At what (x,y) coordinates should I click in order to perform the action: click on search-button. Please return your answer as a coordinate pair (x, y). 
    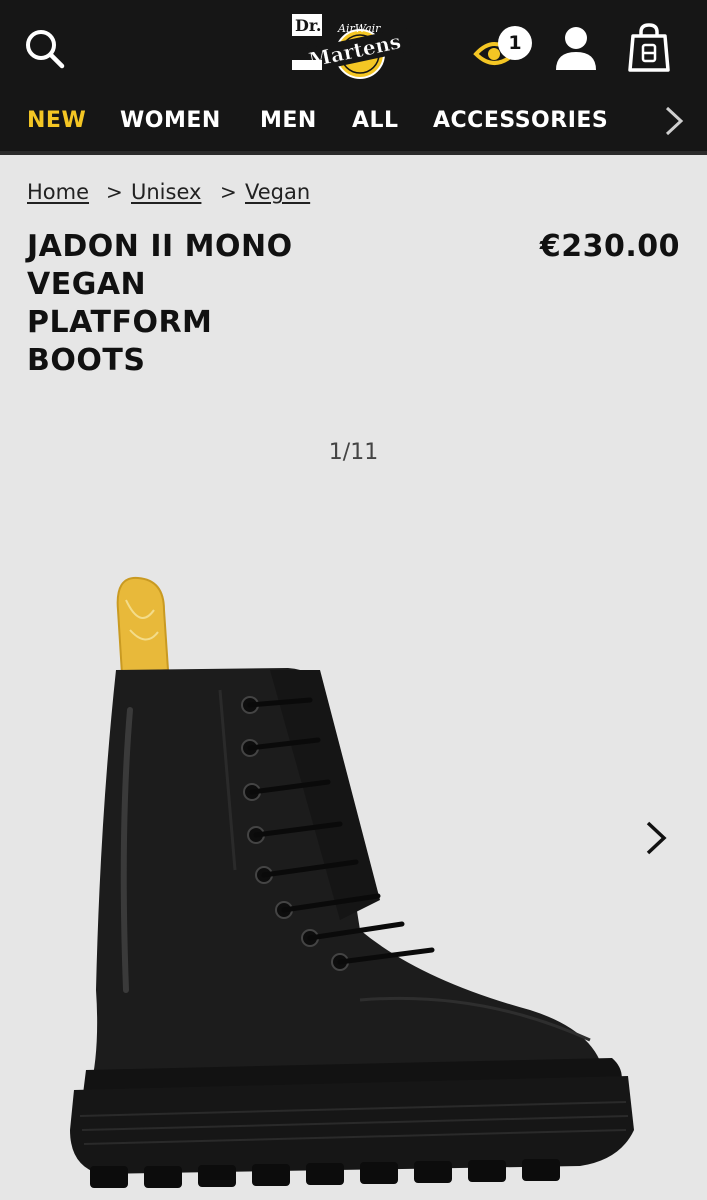
    Looking at the image, I should click on (44, 48).